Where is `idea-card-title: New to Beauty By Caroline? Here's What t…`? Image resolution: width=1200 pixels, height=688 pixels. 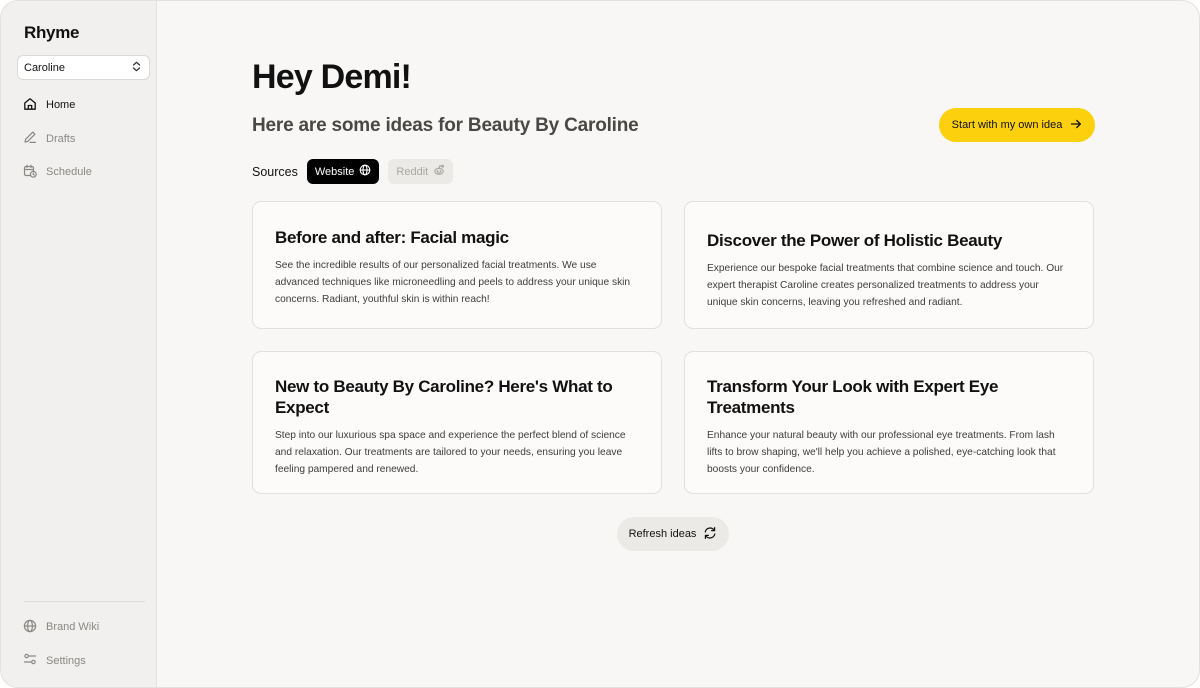 idea-card-title: New to Beauty By Caroline? Here's What t… is located at coordinates (444, 397).